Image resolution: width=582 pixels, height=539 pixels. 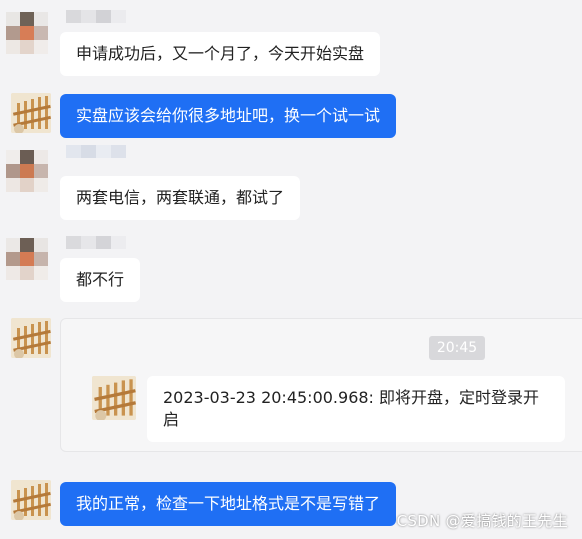 What do you see at coordinates (228, 504) in the screenshot?
I see `message-bubble: 我的正常，检查一下地址格式是不是写错了` at bounding box center [228, 504].